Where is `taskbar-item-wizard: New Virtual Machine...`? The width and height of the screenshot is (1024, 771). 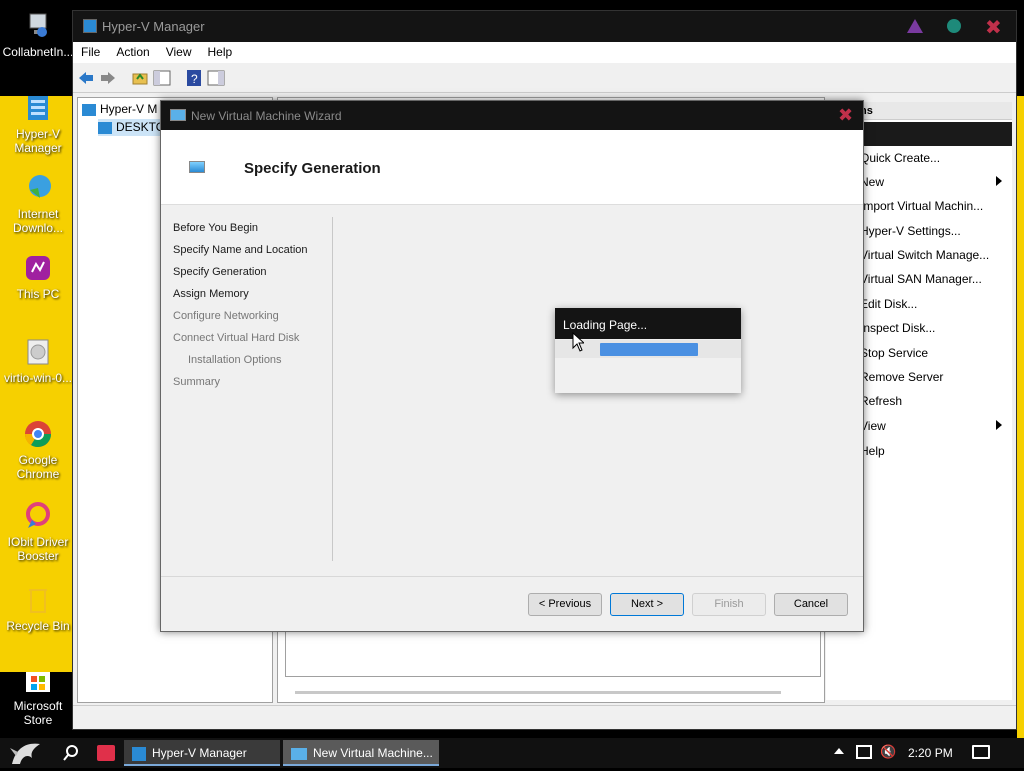 taskbar-item-wizard: New Virtual Machine... is located at coordinates (361, 753).